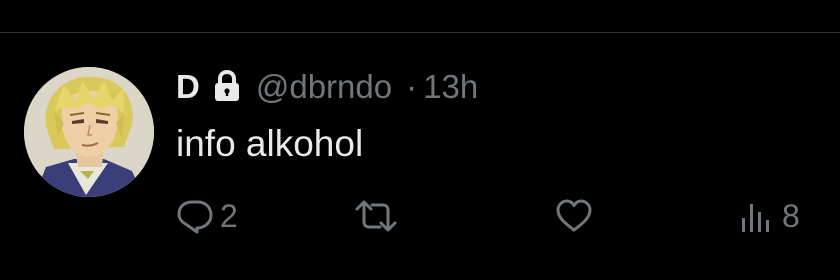  Describe the element at coordinates (420, 32) in the screenshot. I see `top-divider` at that location.